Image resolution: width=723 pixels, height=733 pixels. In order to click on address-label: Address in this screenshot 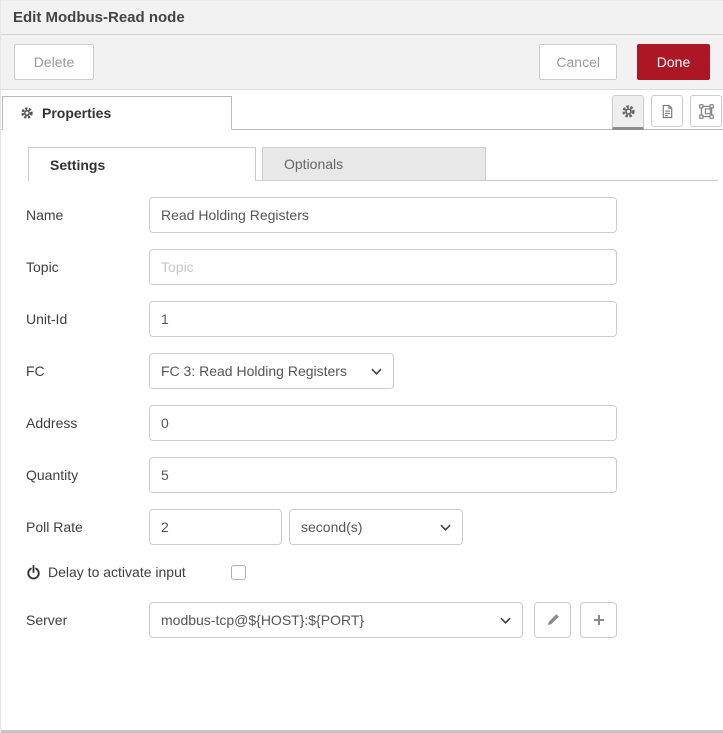, I will do `click(52, 423)`.